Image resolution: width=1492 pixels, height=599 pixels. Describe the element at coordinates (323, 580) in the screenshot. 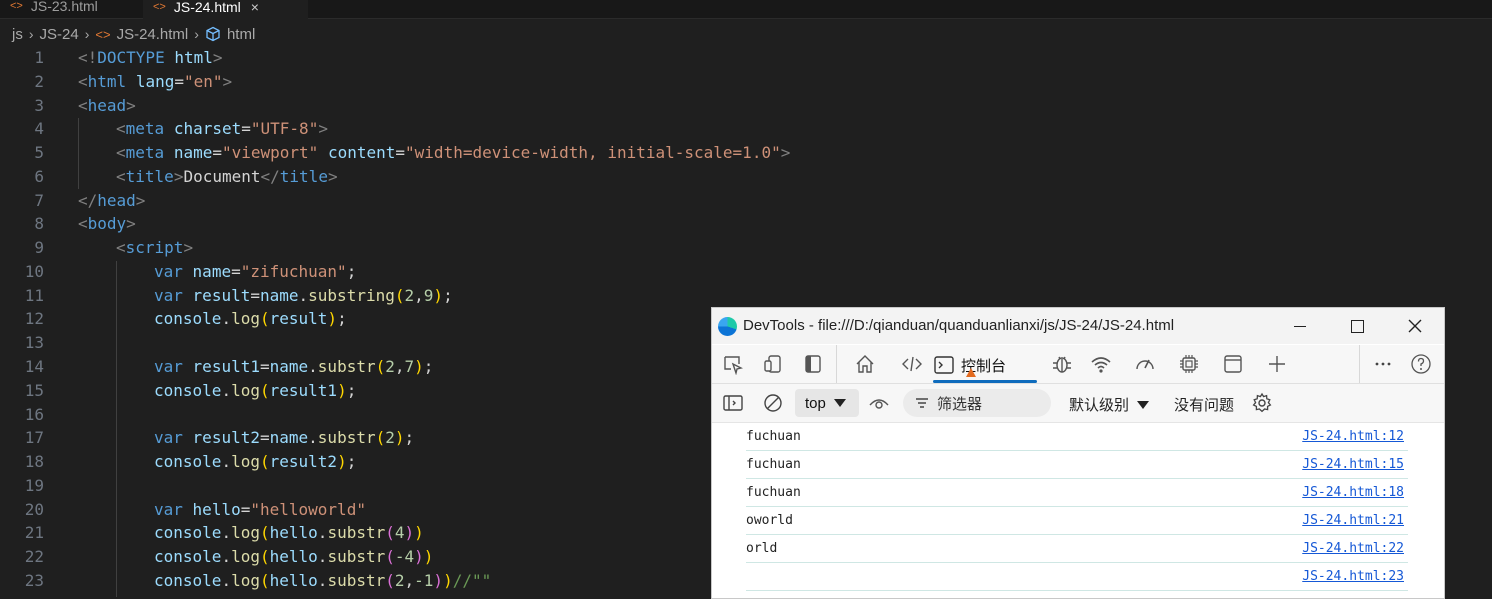

I see `code-text: console.log(hello.substr(2,-1))//""` at that location.